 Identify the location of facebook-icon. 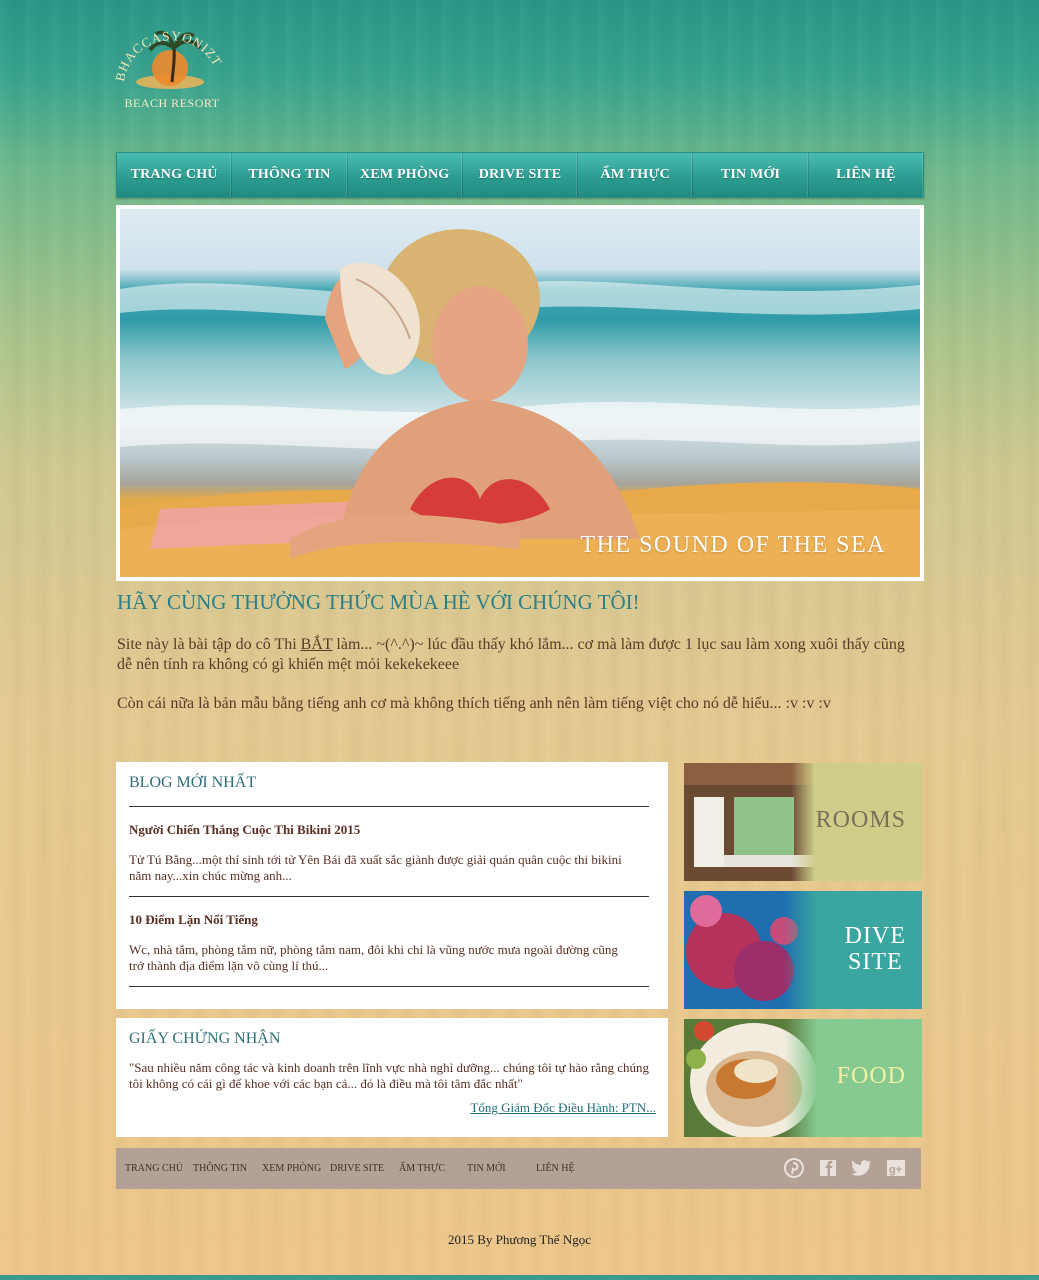
(828, 1168).